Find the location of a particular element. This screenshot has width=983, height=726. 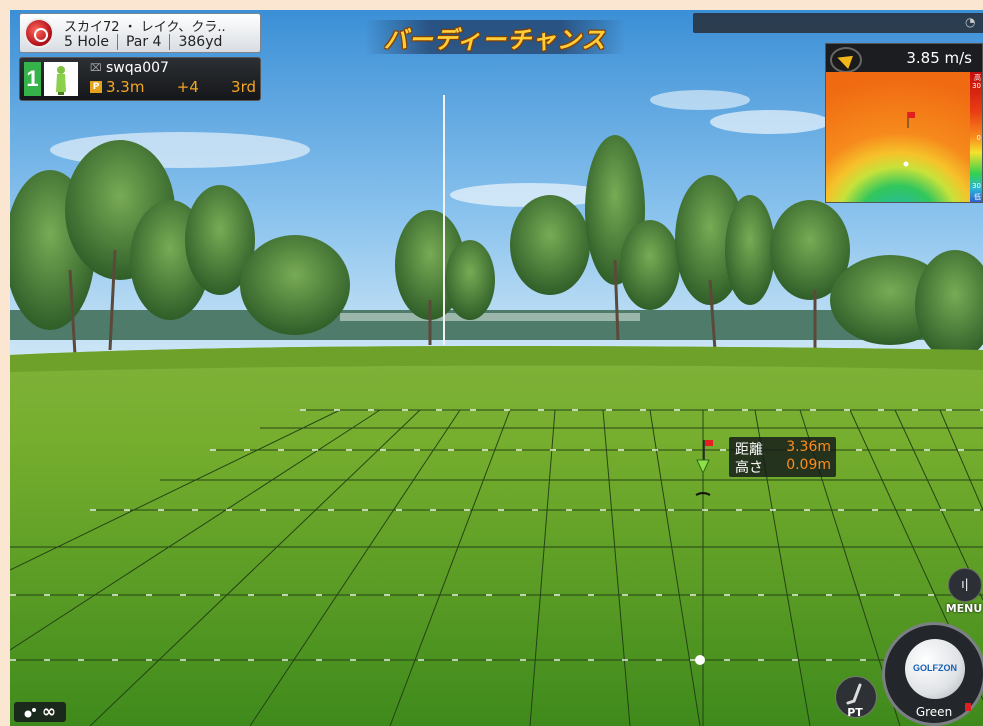

banner-text: バーディーチャンス is located at coordinates (495, 39).